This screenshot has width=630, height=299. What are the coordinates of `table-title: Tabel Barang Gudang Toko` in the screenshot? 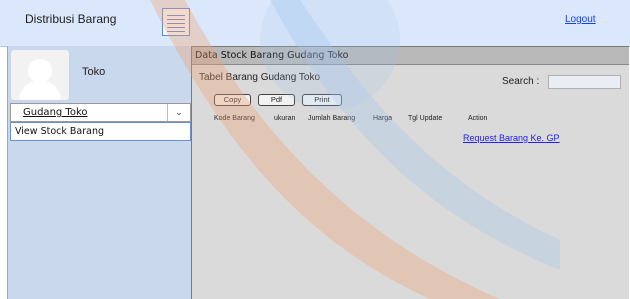 It's located at (260, 77).